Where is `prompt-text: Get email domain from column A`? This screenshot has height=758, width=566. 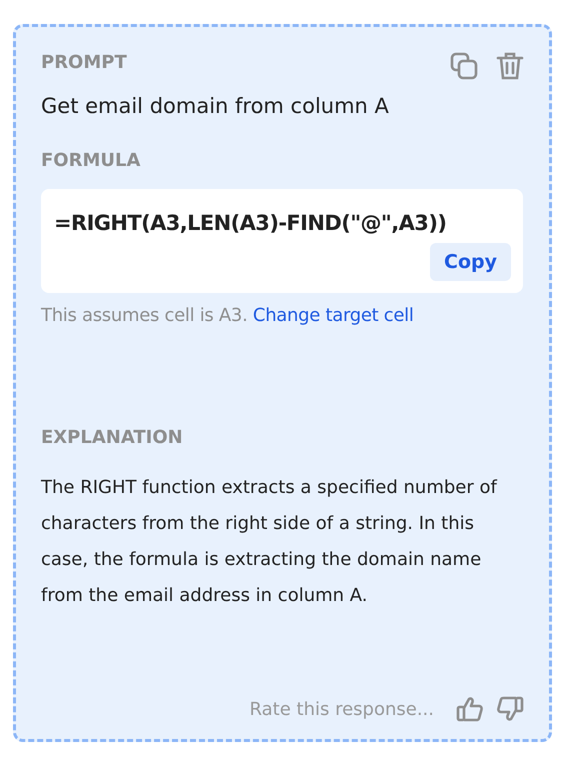
prompt-text: Get email domain from column A is located at coordinates (215, 106).